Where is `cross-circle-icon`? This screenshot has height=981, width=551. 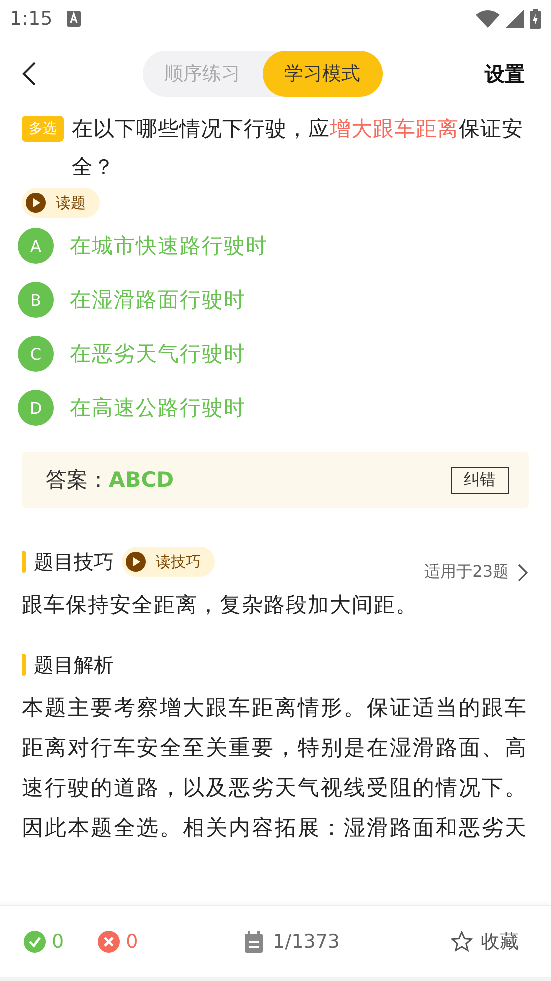 cross-circle-icon is located at coordinates (109, 942).